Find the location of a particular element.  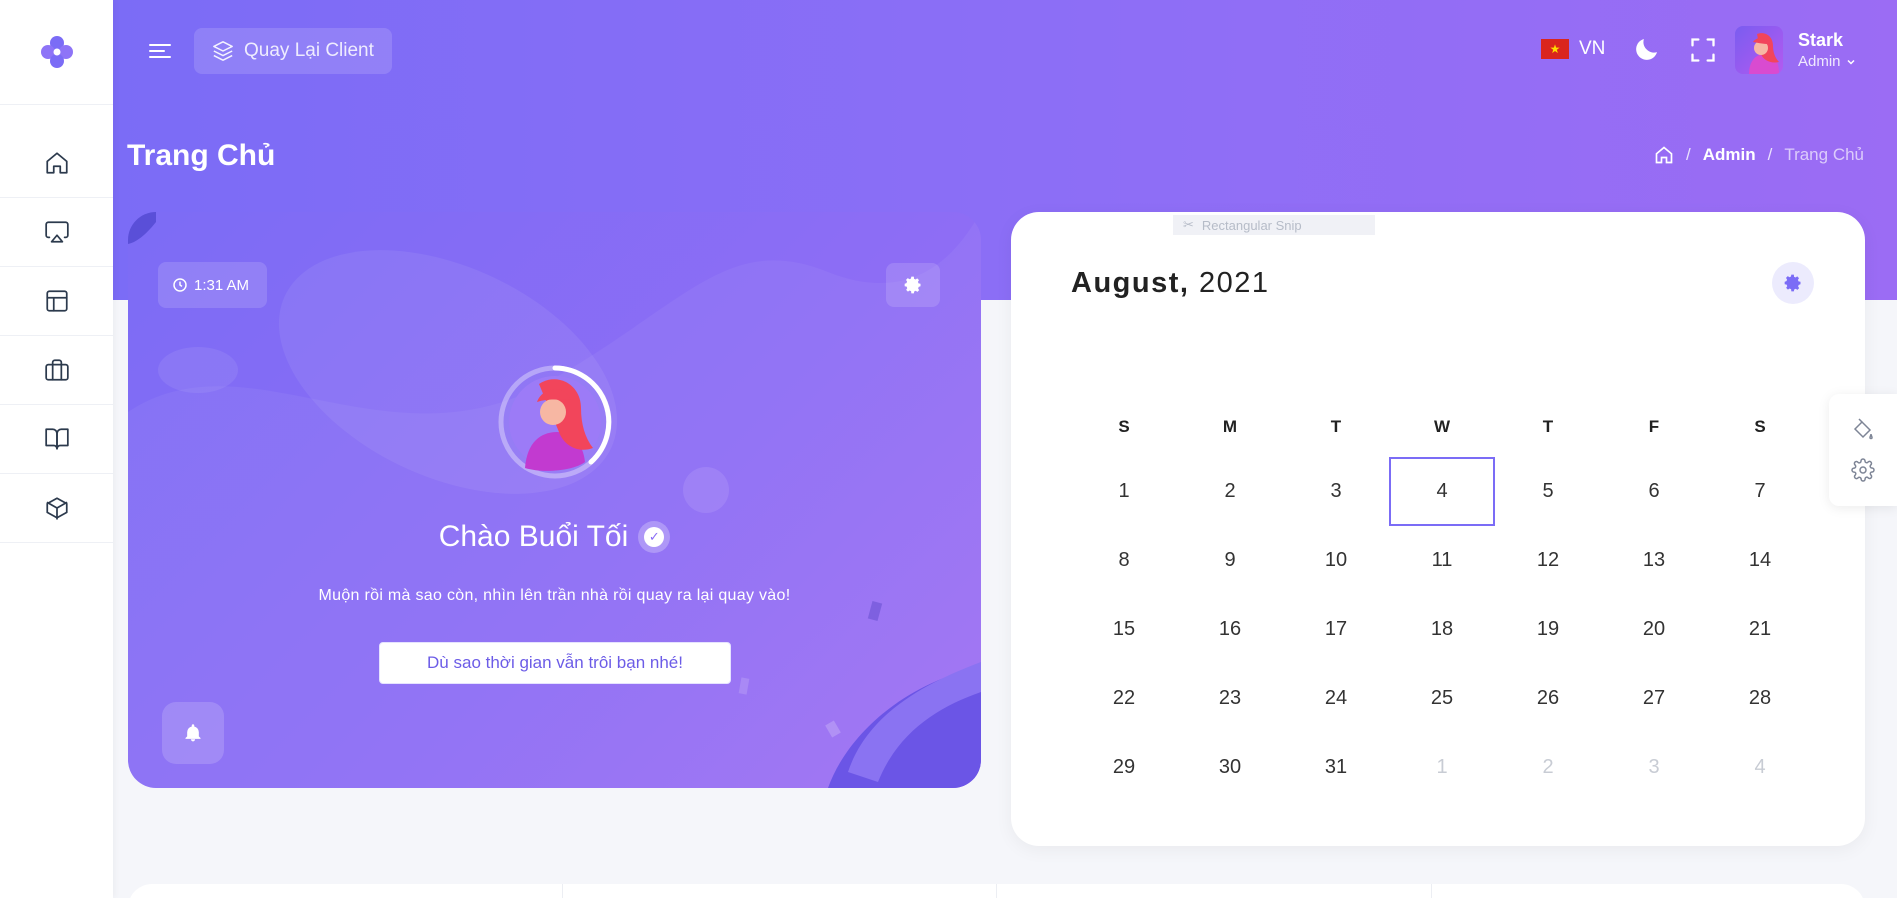

calendar-day-number: 7 is located at coordinates (1760, 491).